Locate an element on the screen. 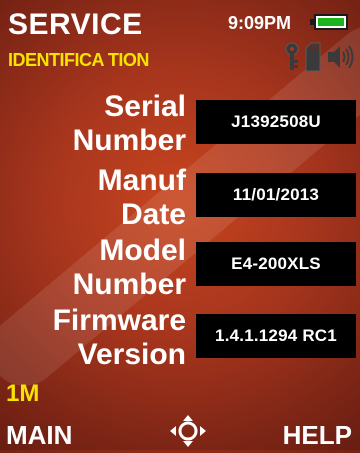 This screenshot has width=360, height=453. firmware-version-label: Firmware Version is located at coordinates (119, 337).